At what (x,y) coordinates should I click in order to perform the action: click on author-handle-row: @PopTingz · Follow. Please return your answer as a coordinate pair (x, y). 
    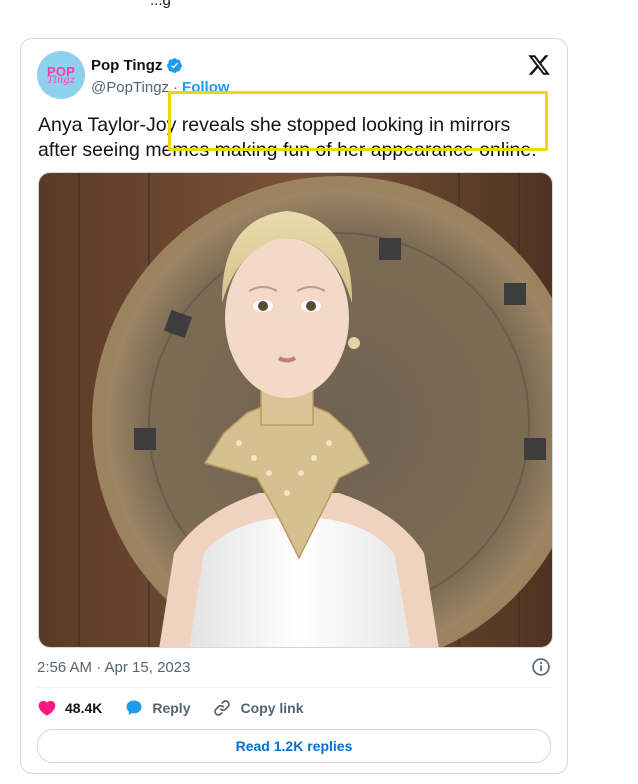
    Looking at the image, I should click on (160, 87).